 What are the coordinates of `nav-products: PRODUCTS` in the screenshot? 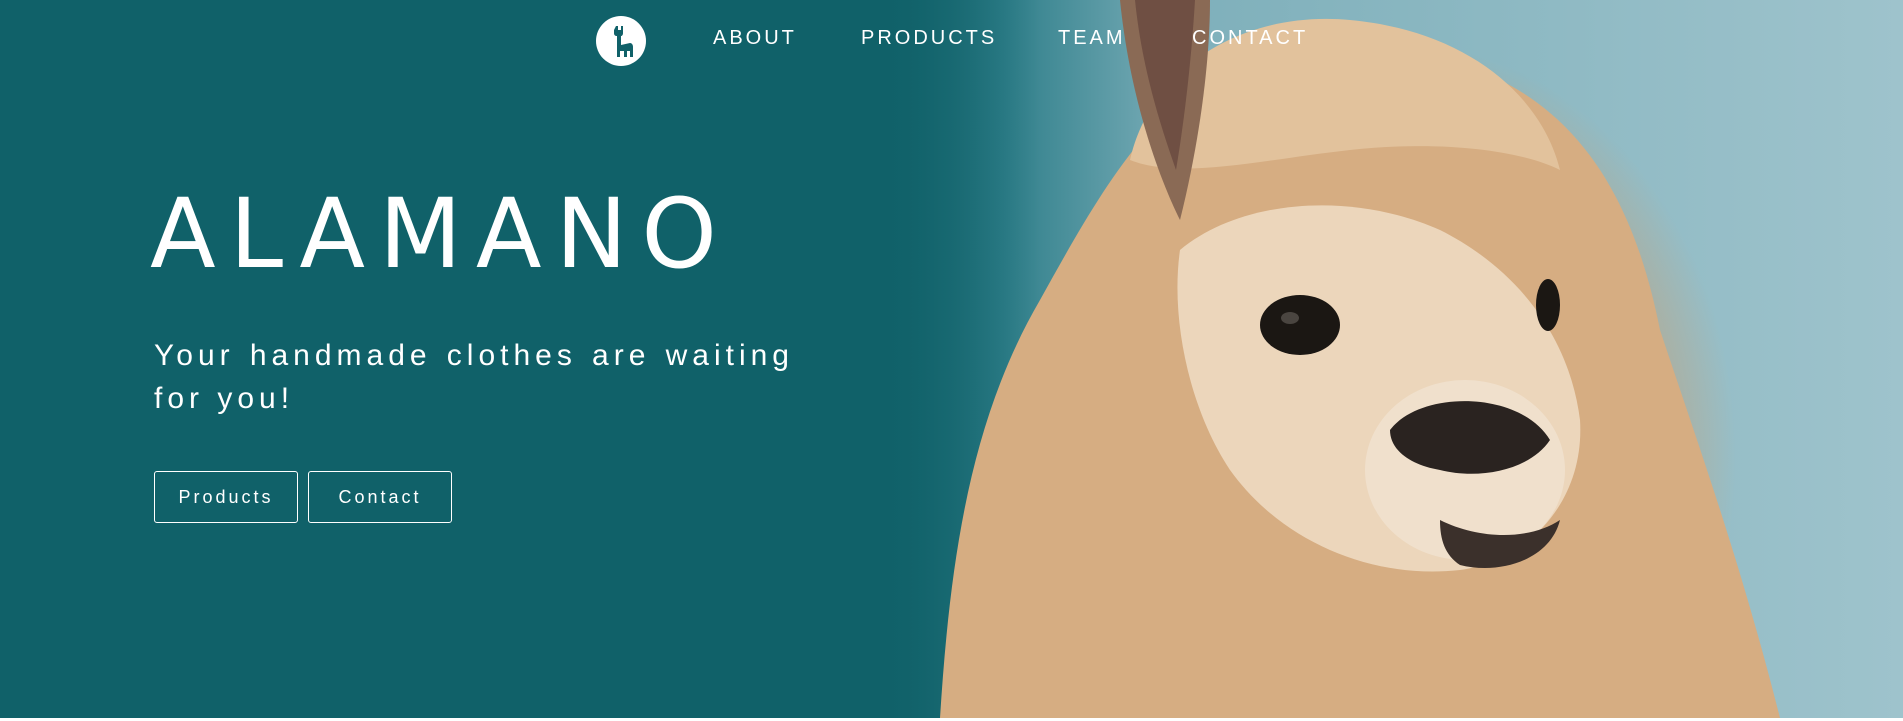 It's located at (929, 38).